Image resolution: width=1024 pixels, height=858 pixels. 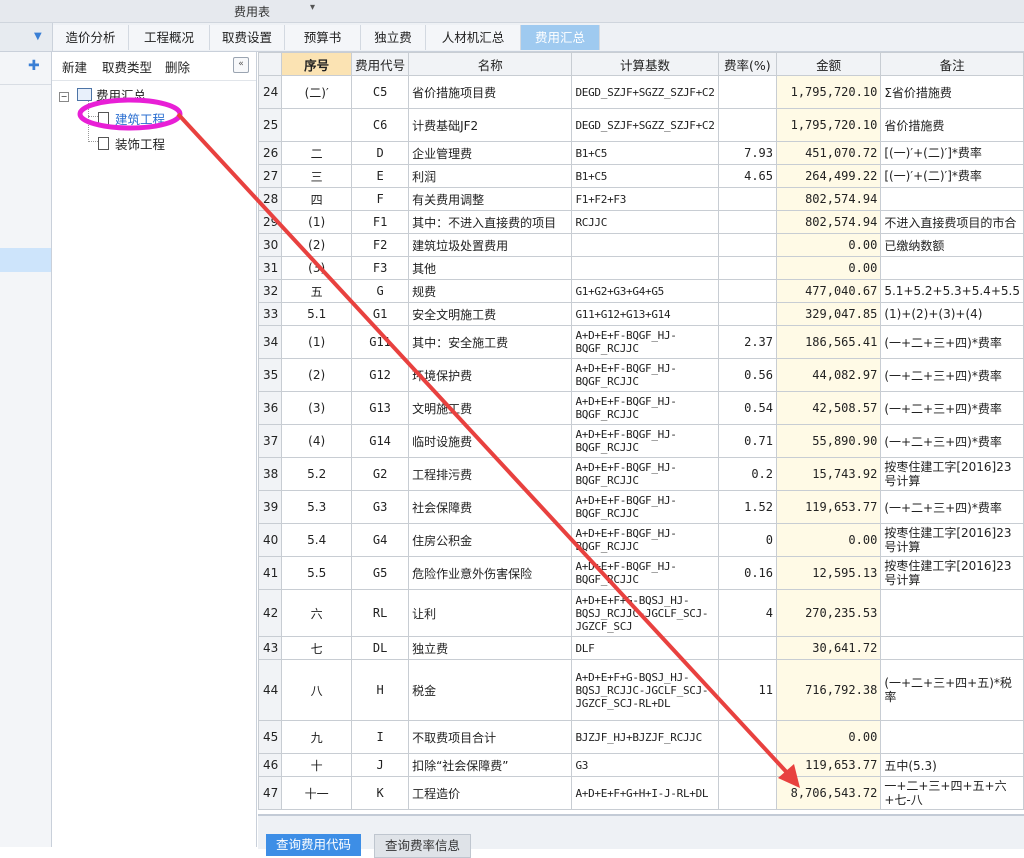 What do you see at coordinates (952, 176) in the screenshot?
I see `cell-note: [(一)′+(二)′]*费率` at bounding box center [952, 176].